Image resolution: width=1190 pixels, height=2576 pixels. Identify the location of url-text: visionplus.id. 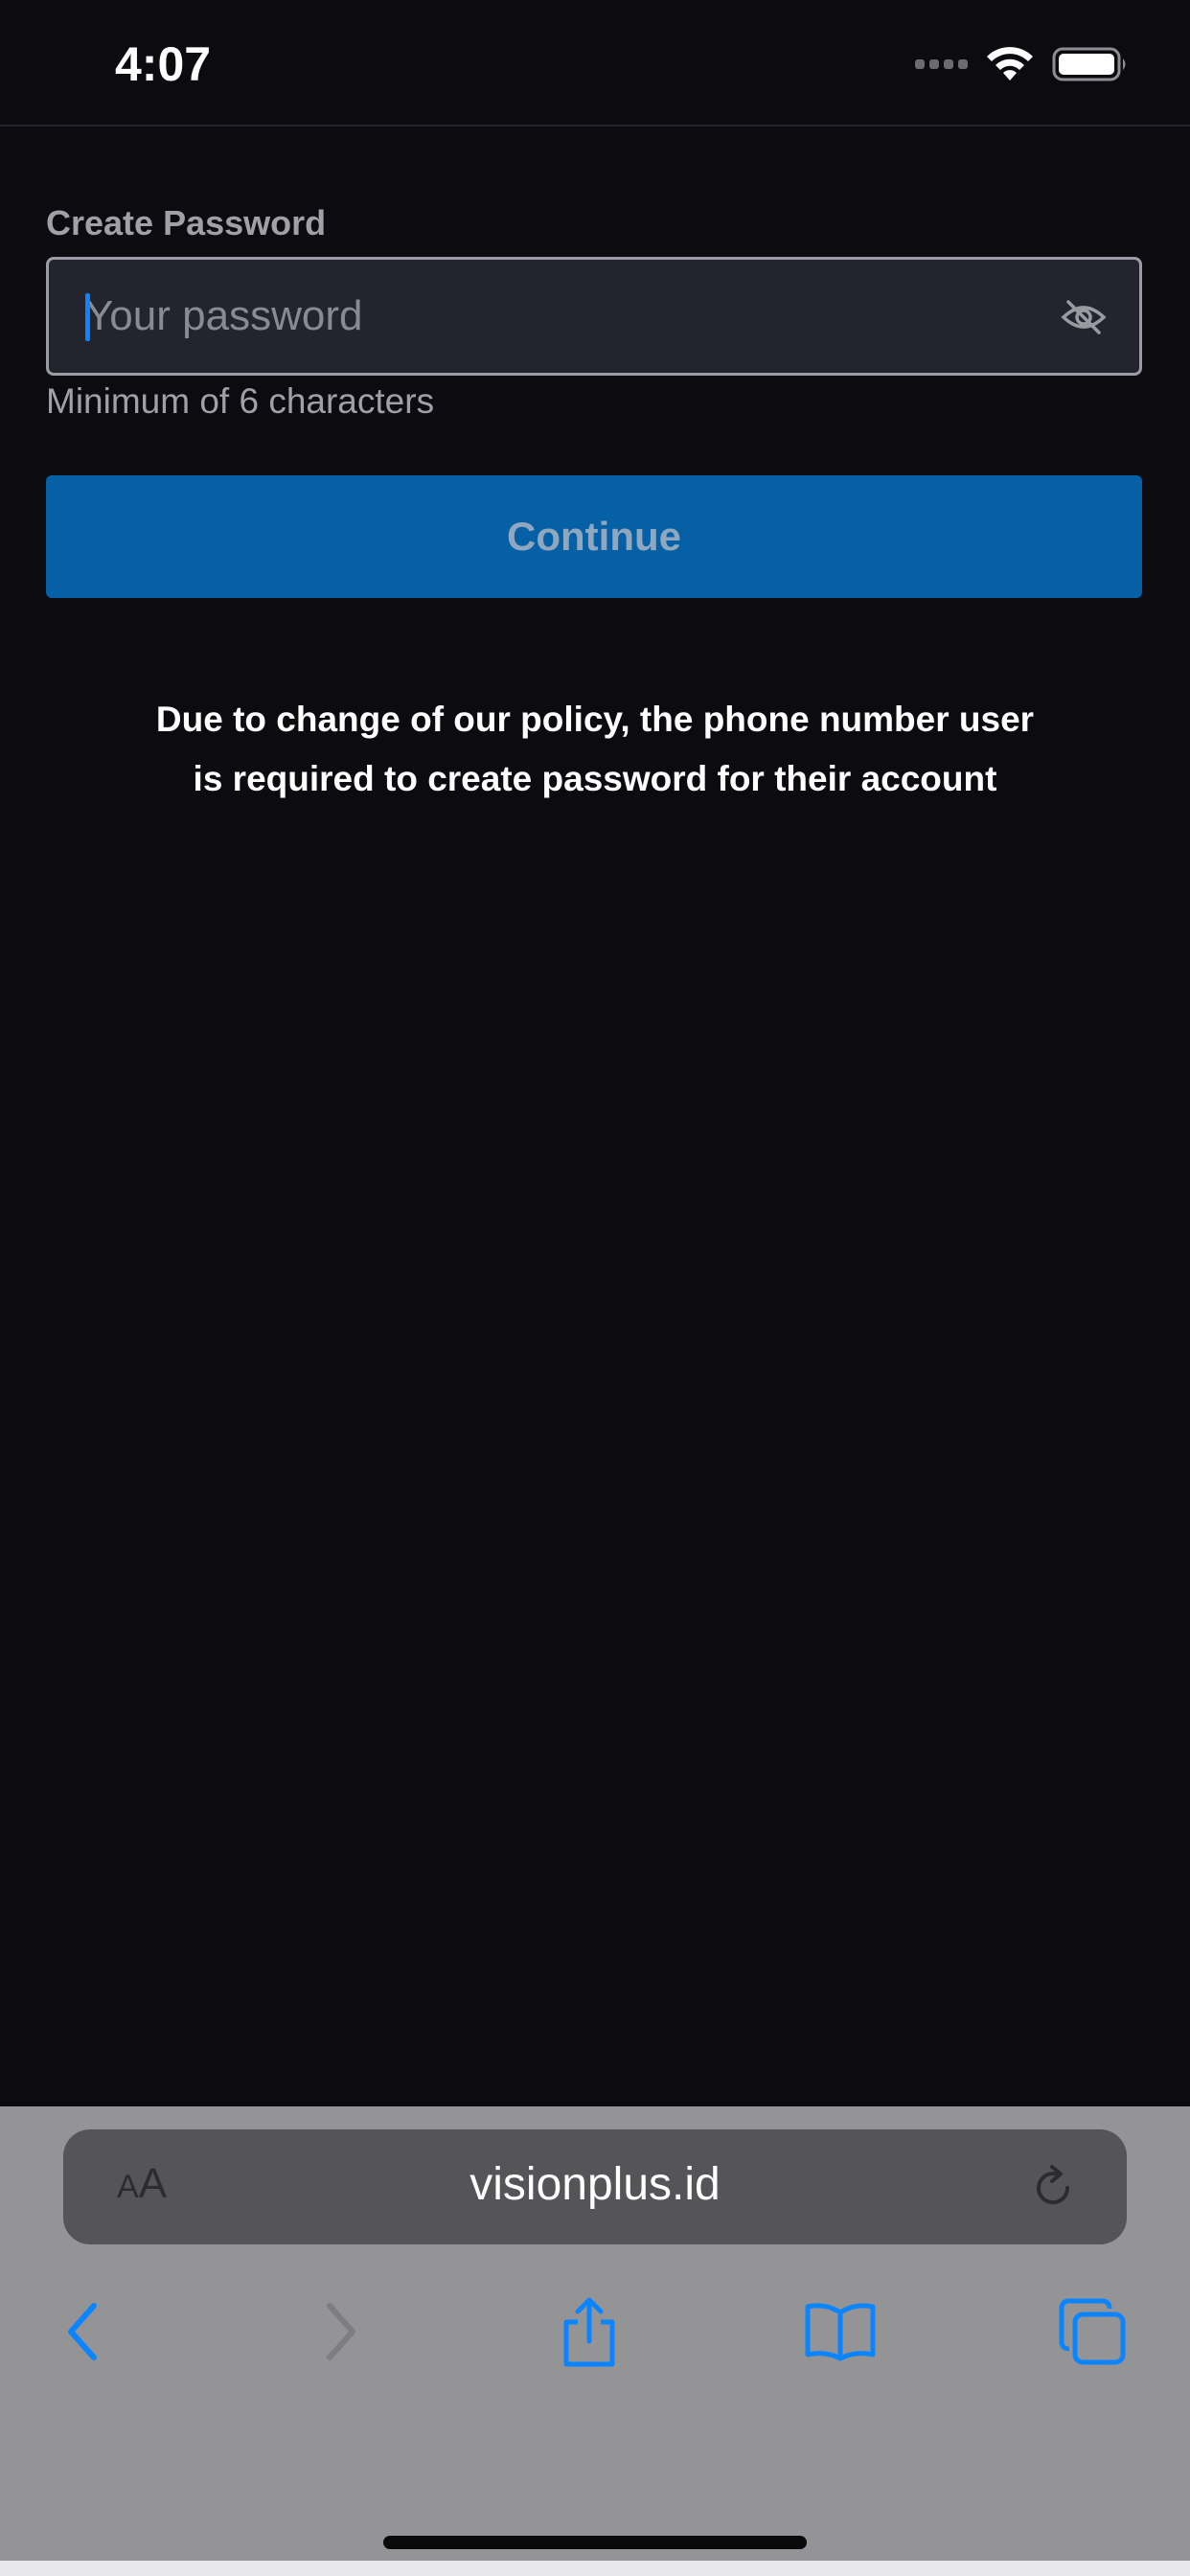
(595, 2184).